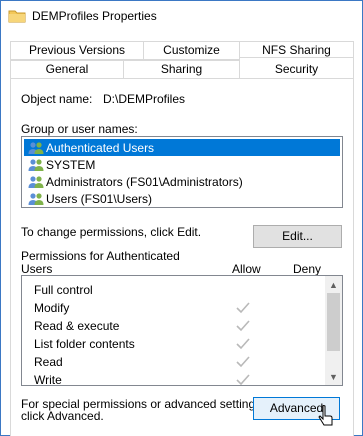  I want to click on title-bar: DEMProfiles Properties, so click(181, 16).